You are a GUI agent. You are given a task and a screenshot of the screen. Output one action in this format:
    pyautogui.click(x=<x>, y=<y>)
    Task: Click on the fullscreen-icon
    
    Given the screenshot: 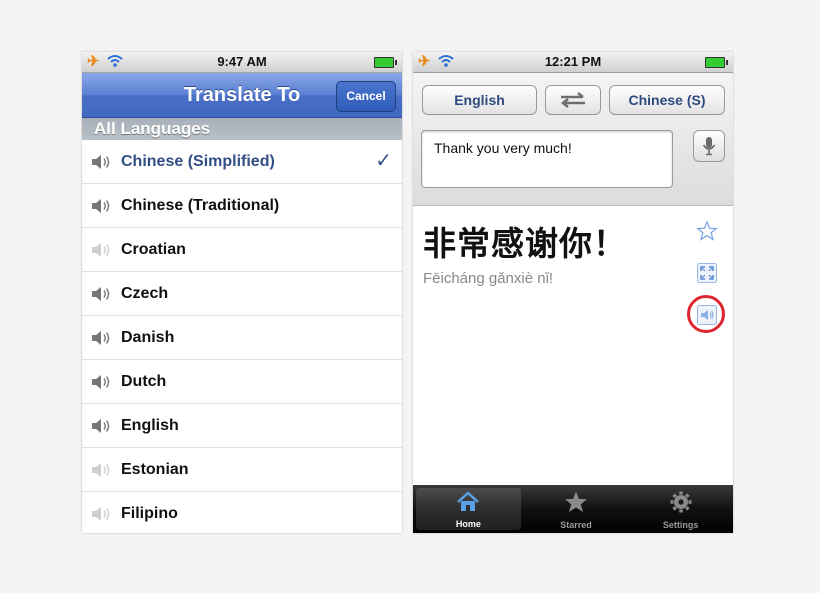 What is the action you would take?
    pyautogui.click(x=707, y=273)
    